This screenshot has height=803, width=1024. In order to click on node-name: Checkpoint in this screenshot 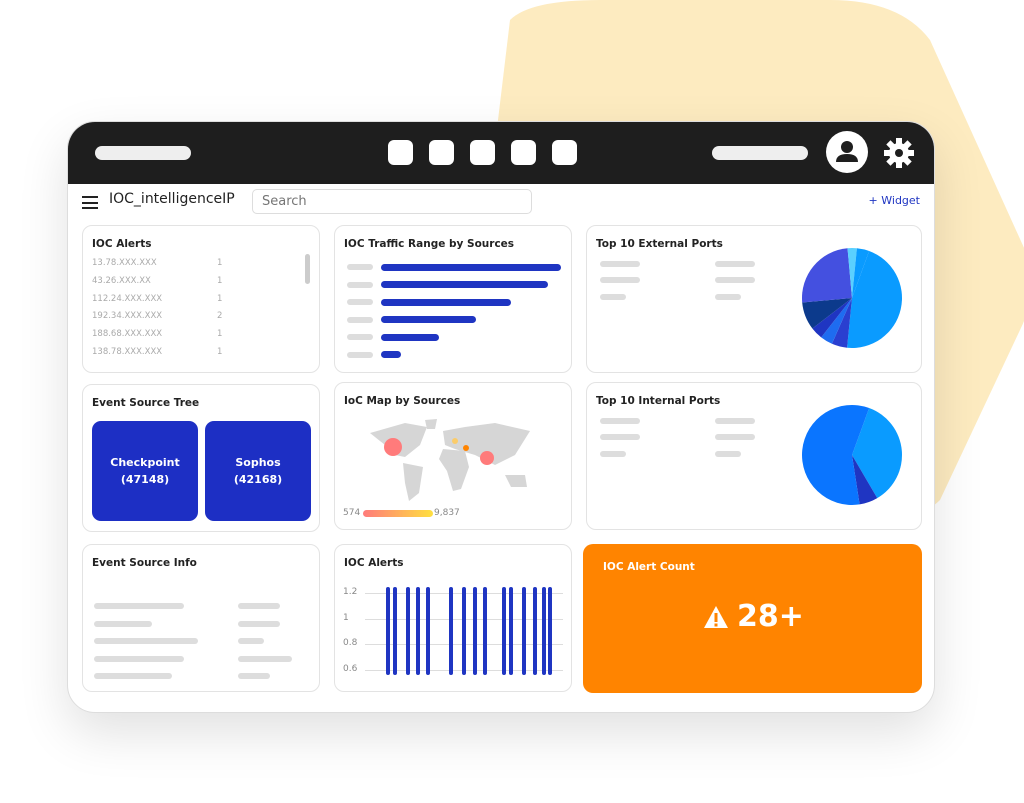, I will do `click(145, 462)`.